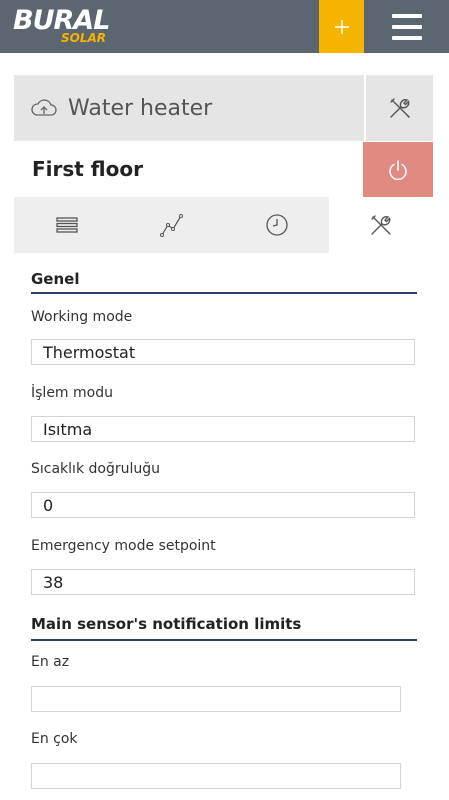  I want to click on device-header: Water heater, so click(189, 108).